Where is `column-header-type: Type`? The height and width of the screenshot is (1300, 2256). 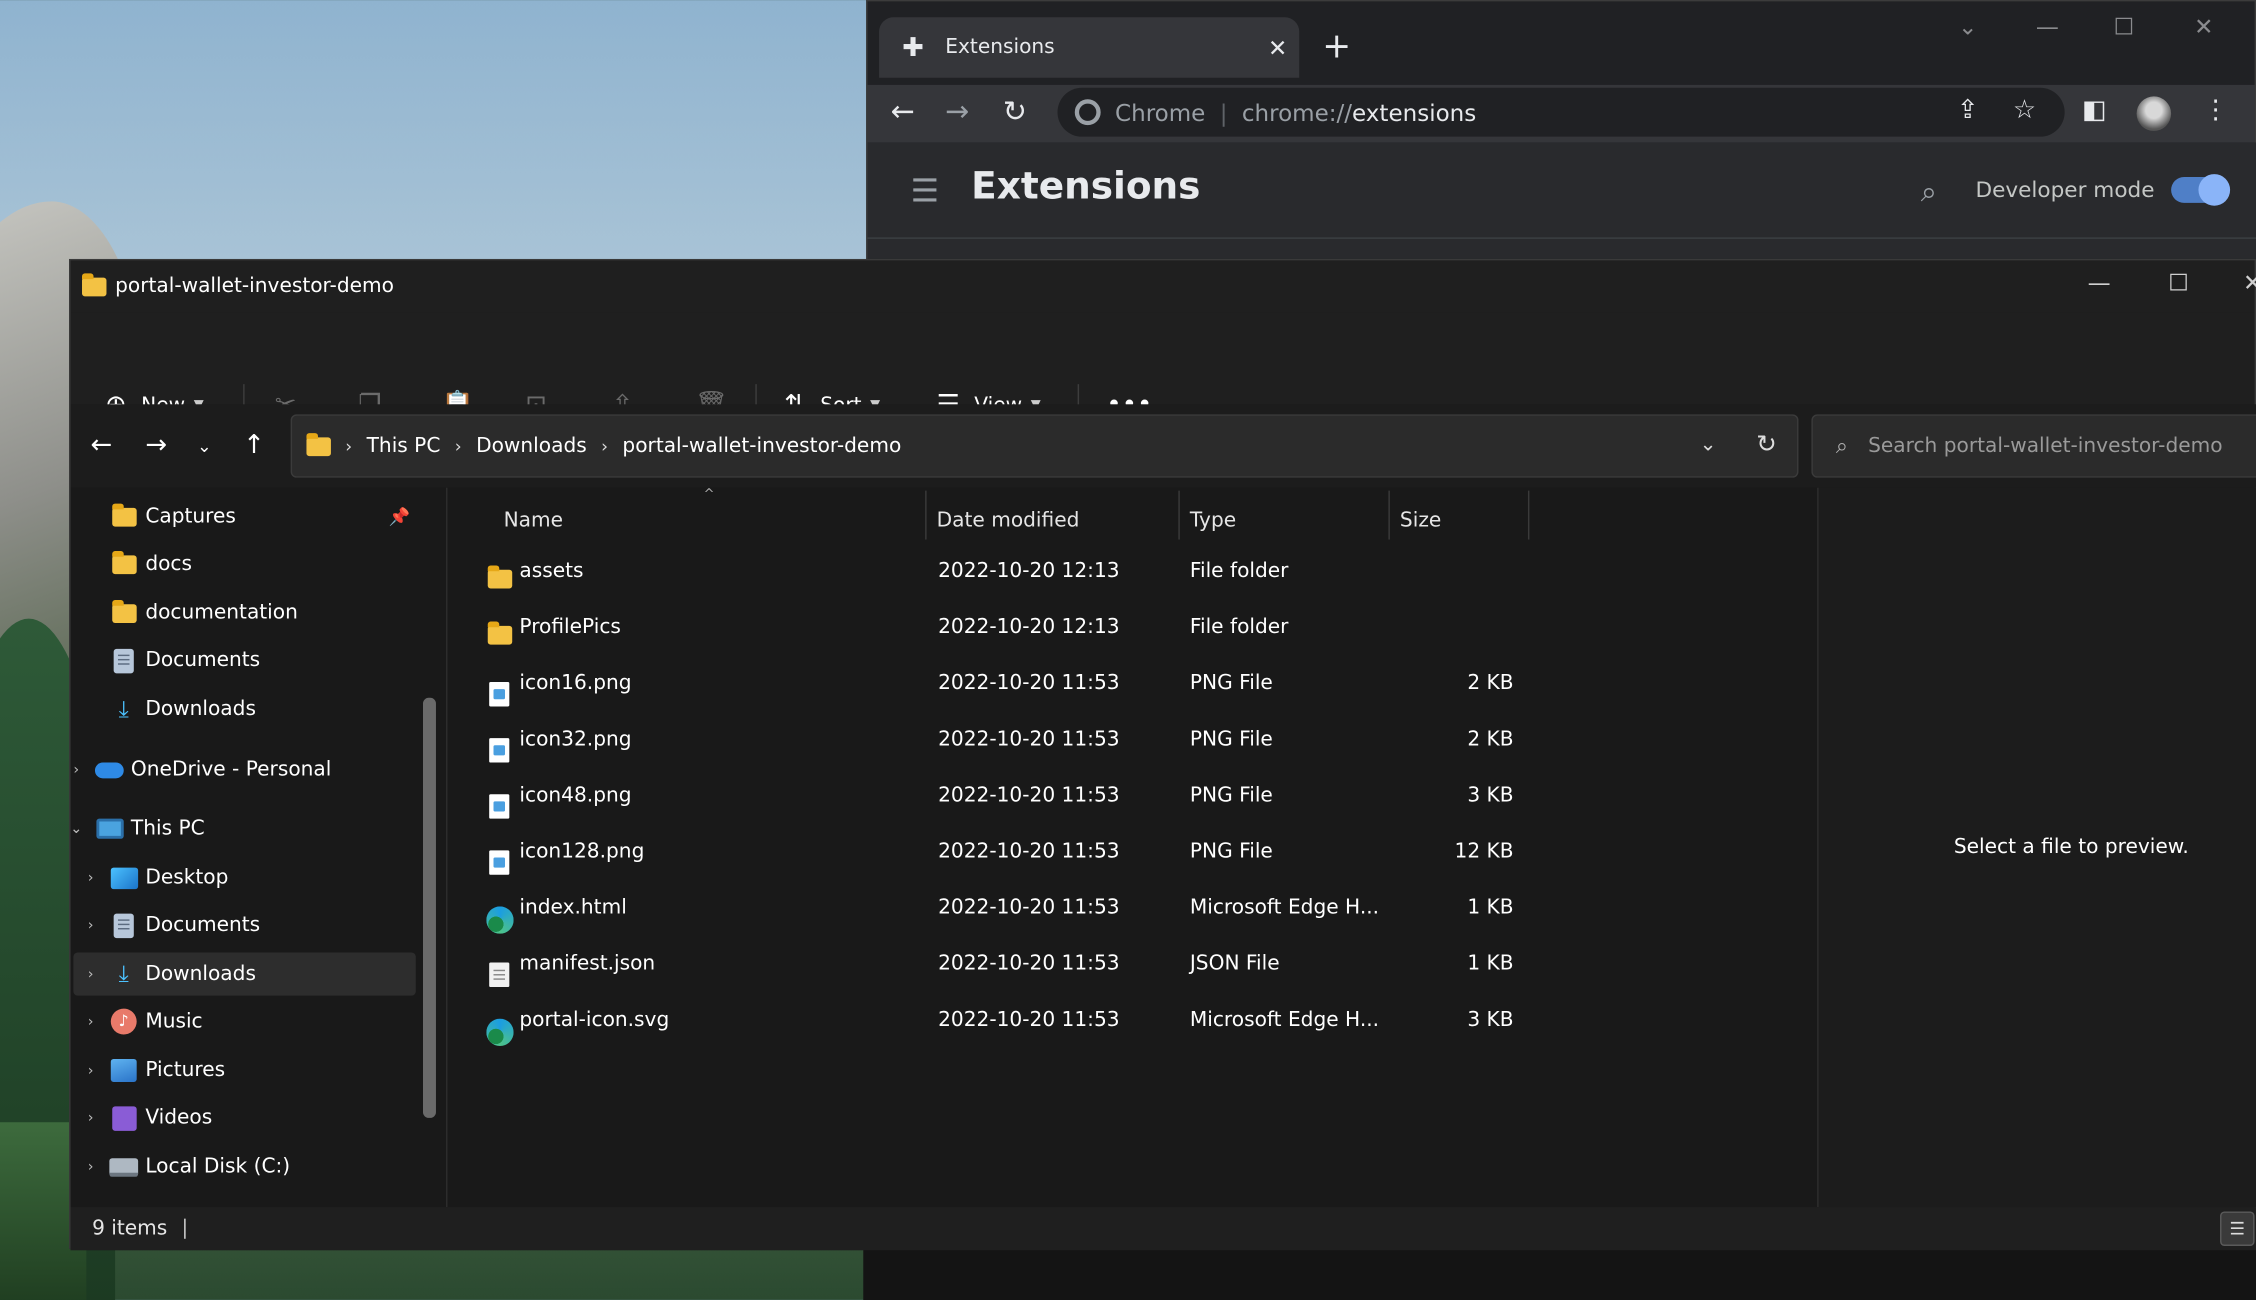 column-header-type: Type is located at coordinates (1213, 520).